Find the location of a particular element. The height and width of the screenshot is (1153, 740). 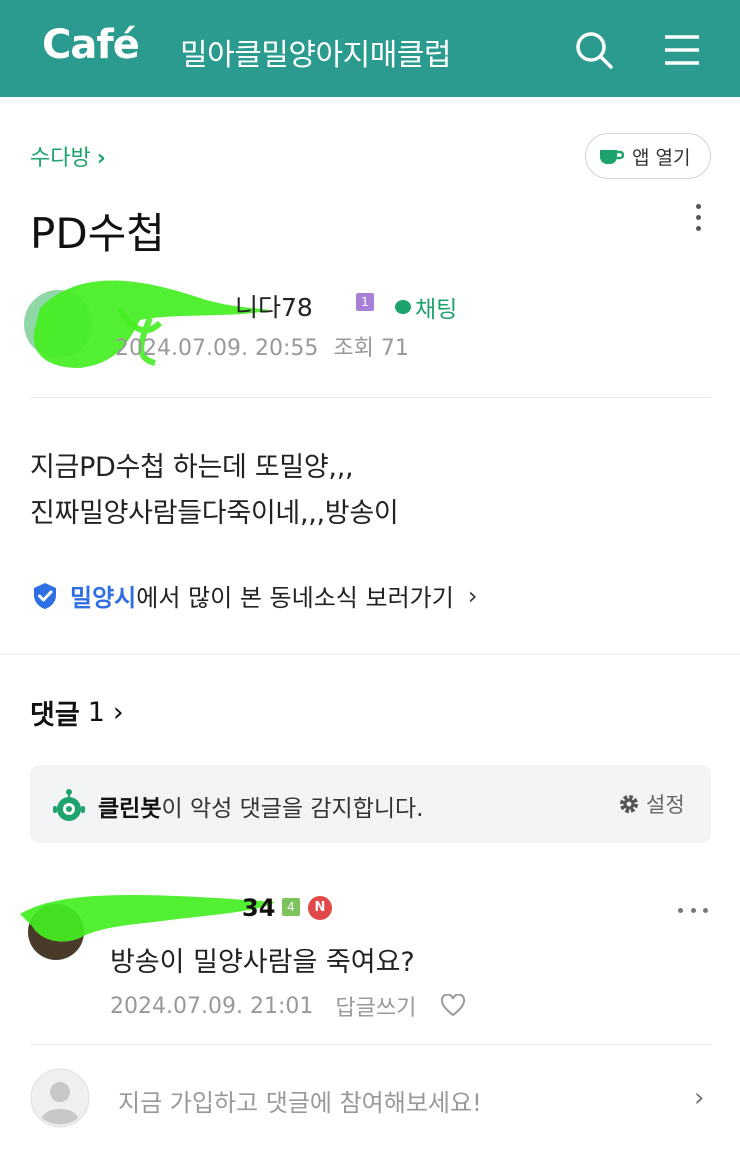

open-app-button: 앱 열기 is located at coordinates (648, 156).